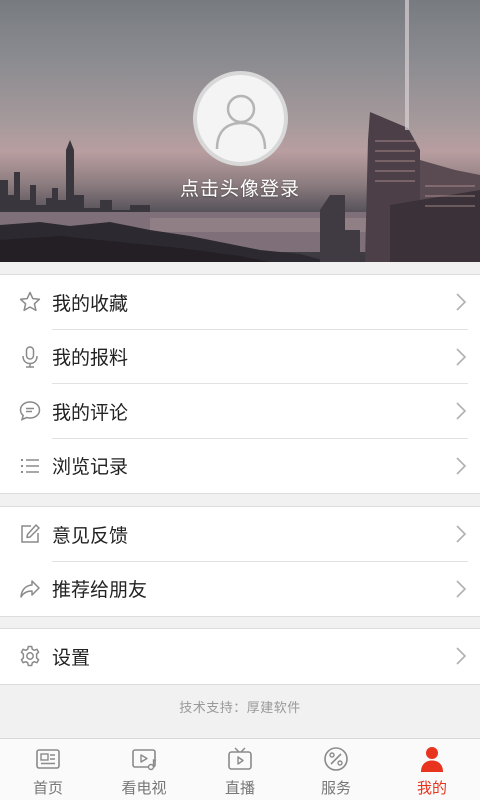  What do you see at coordinates (47, 788) in the screenshot?
I see `tab-label: 首页` at bounding box center [47, 788].